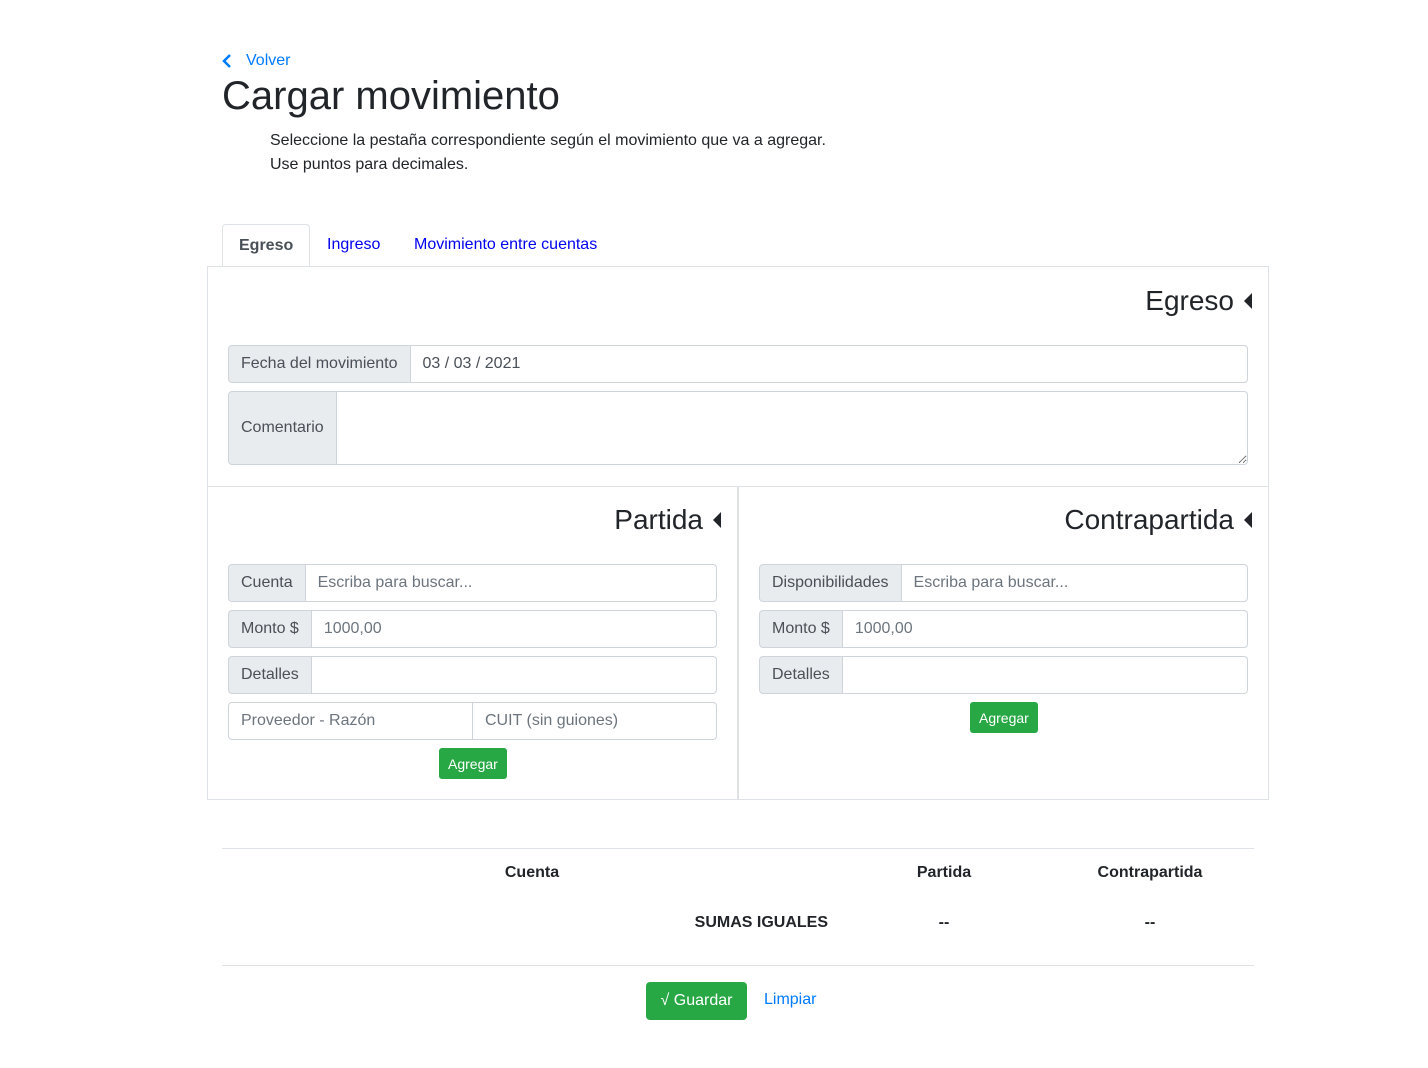  What do you see at coordinates (1198, 301) in the screenshot?
I see `egreso-title: Egreso` at bounding box center [1198, 301].